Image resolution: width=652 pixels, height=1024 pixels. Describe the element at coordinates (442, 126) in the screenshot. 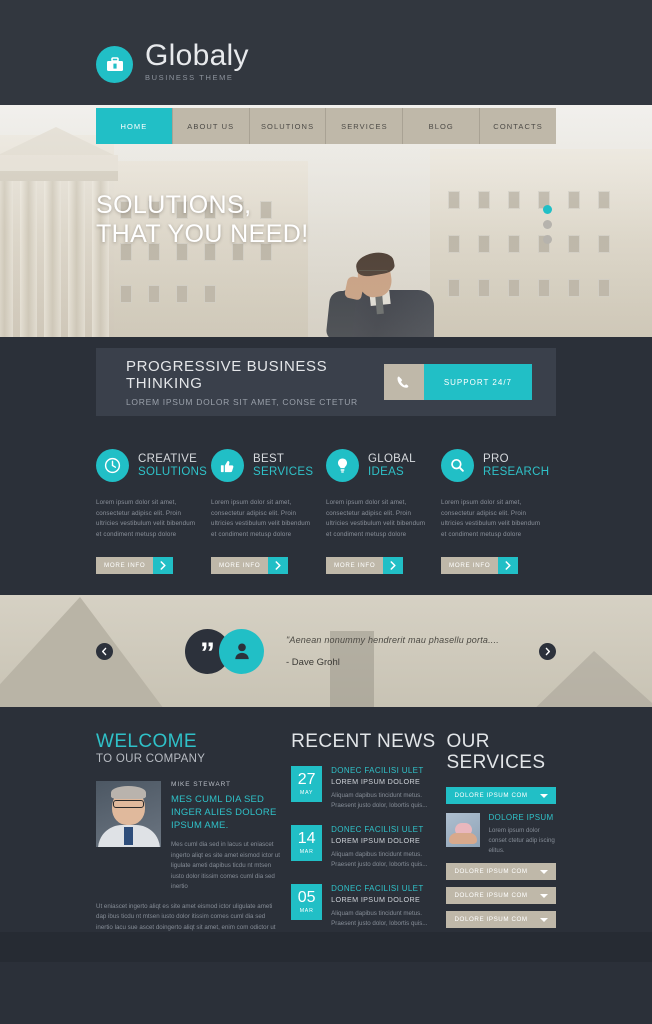

I see `nav-item-blog: BLOG` at that location.